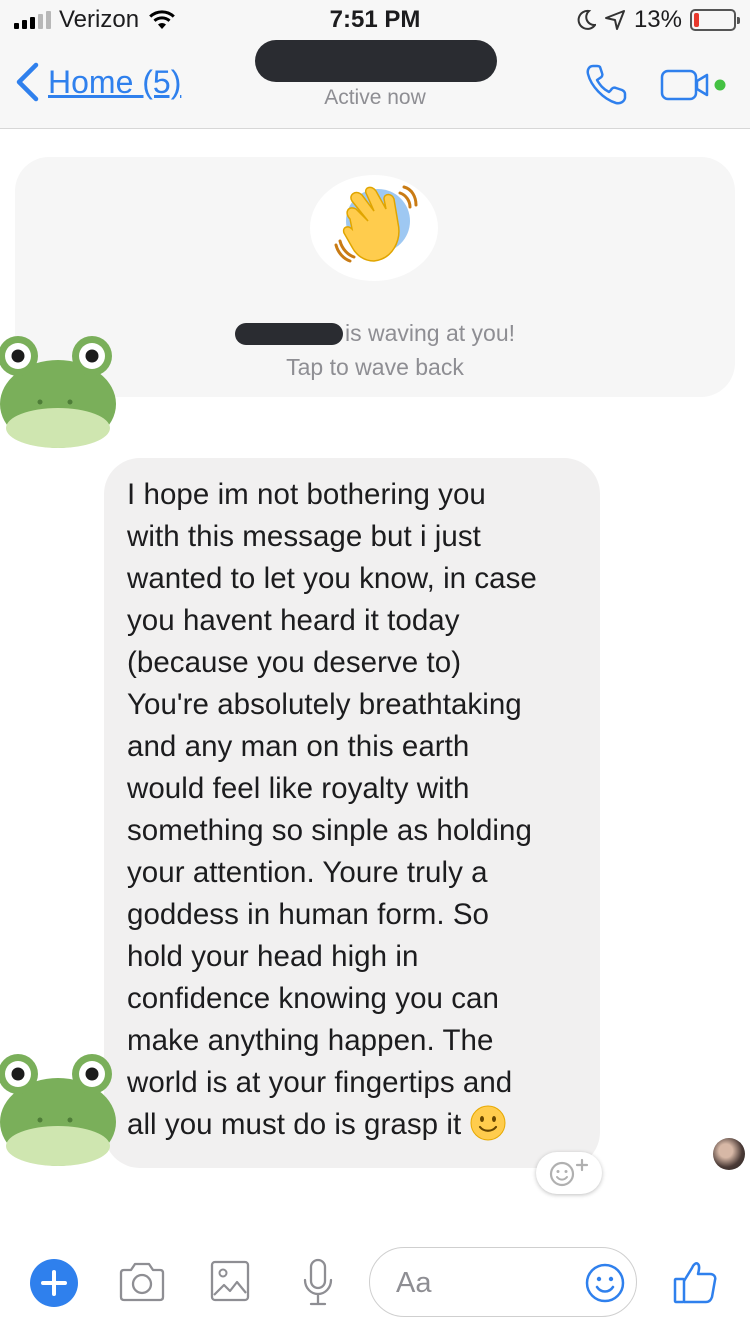 The width and height of the screenshot is (750, 1334). What do you see at coordinates (720, 85) in the screenshot?
I see `online-dot` at bounding box center [720, 85].